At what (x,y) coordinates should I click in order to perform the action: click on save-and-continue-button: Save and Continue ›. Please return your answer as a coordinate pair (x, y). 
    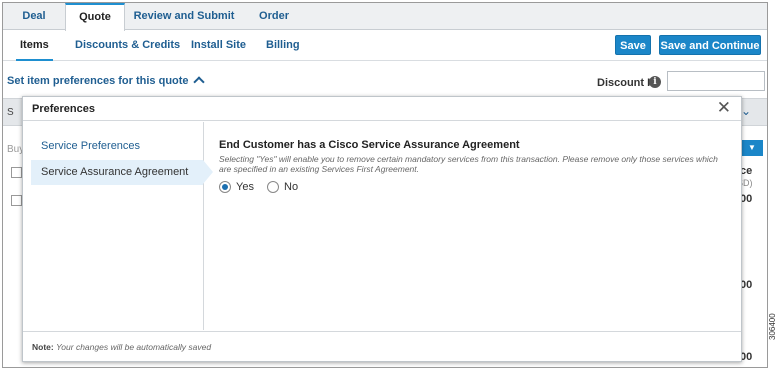
    Looking at the image, I should click on (710, 53).